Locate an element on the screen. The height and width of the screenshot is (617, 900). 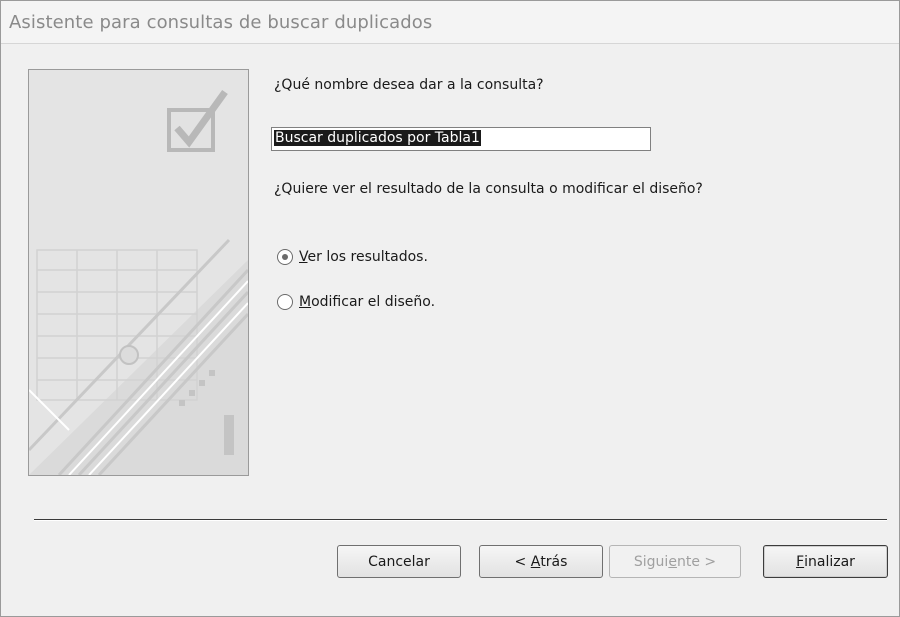
footer-separator is located at coordinates (460, 520).